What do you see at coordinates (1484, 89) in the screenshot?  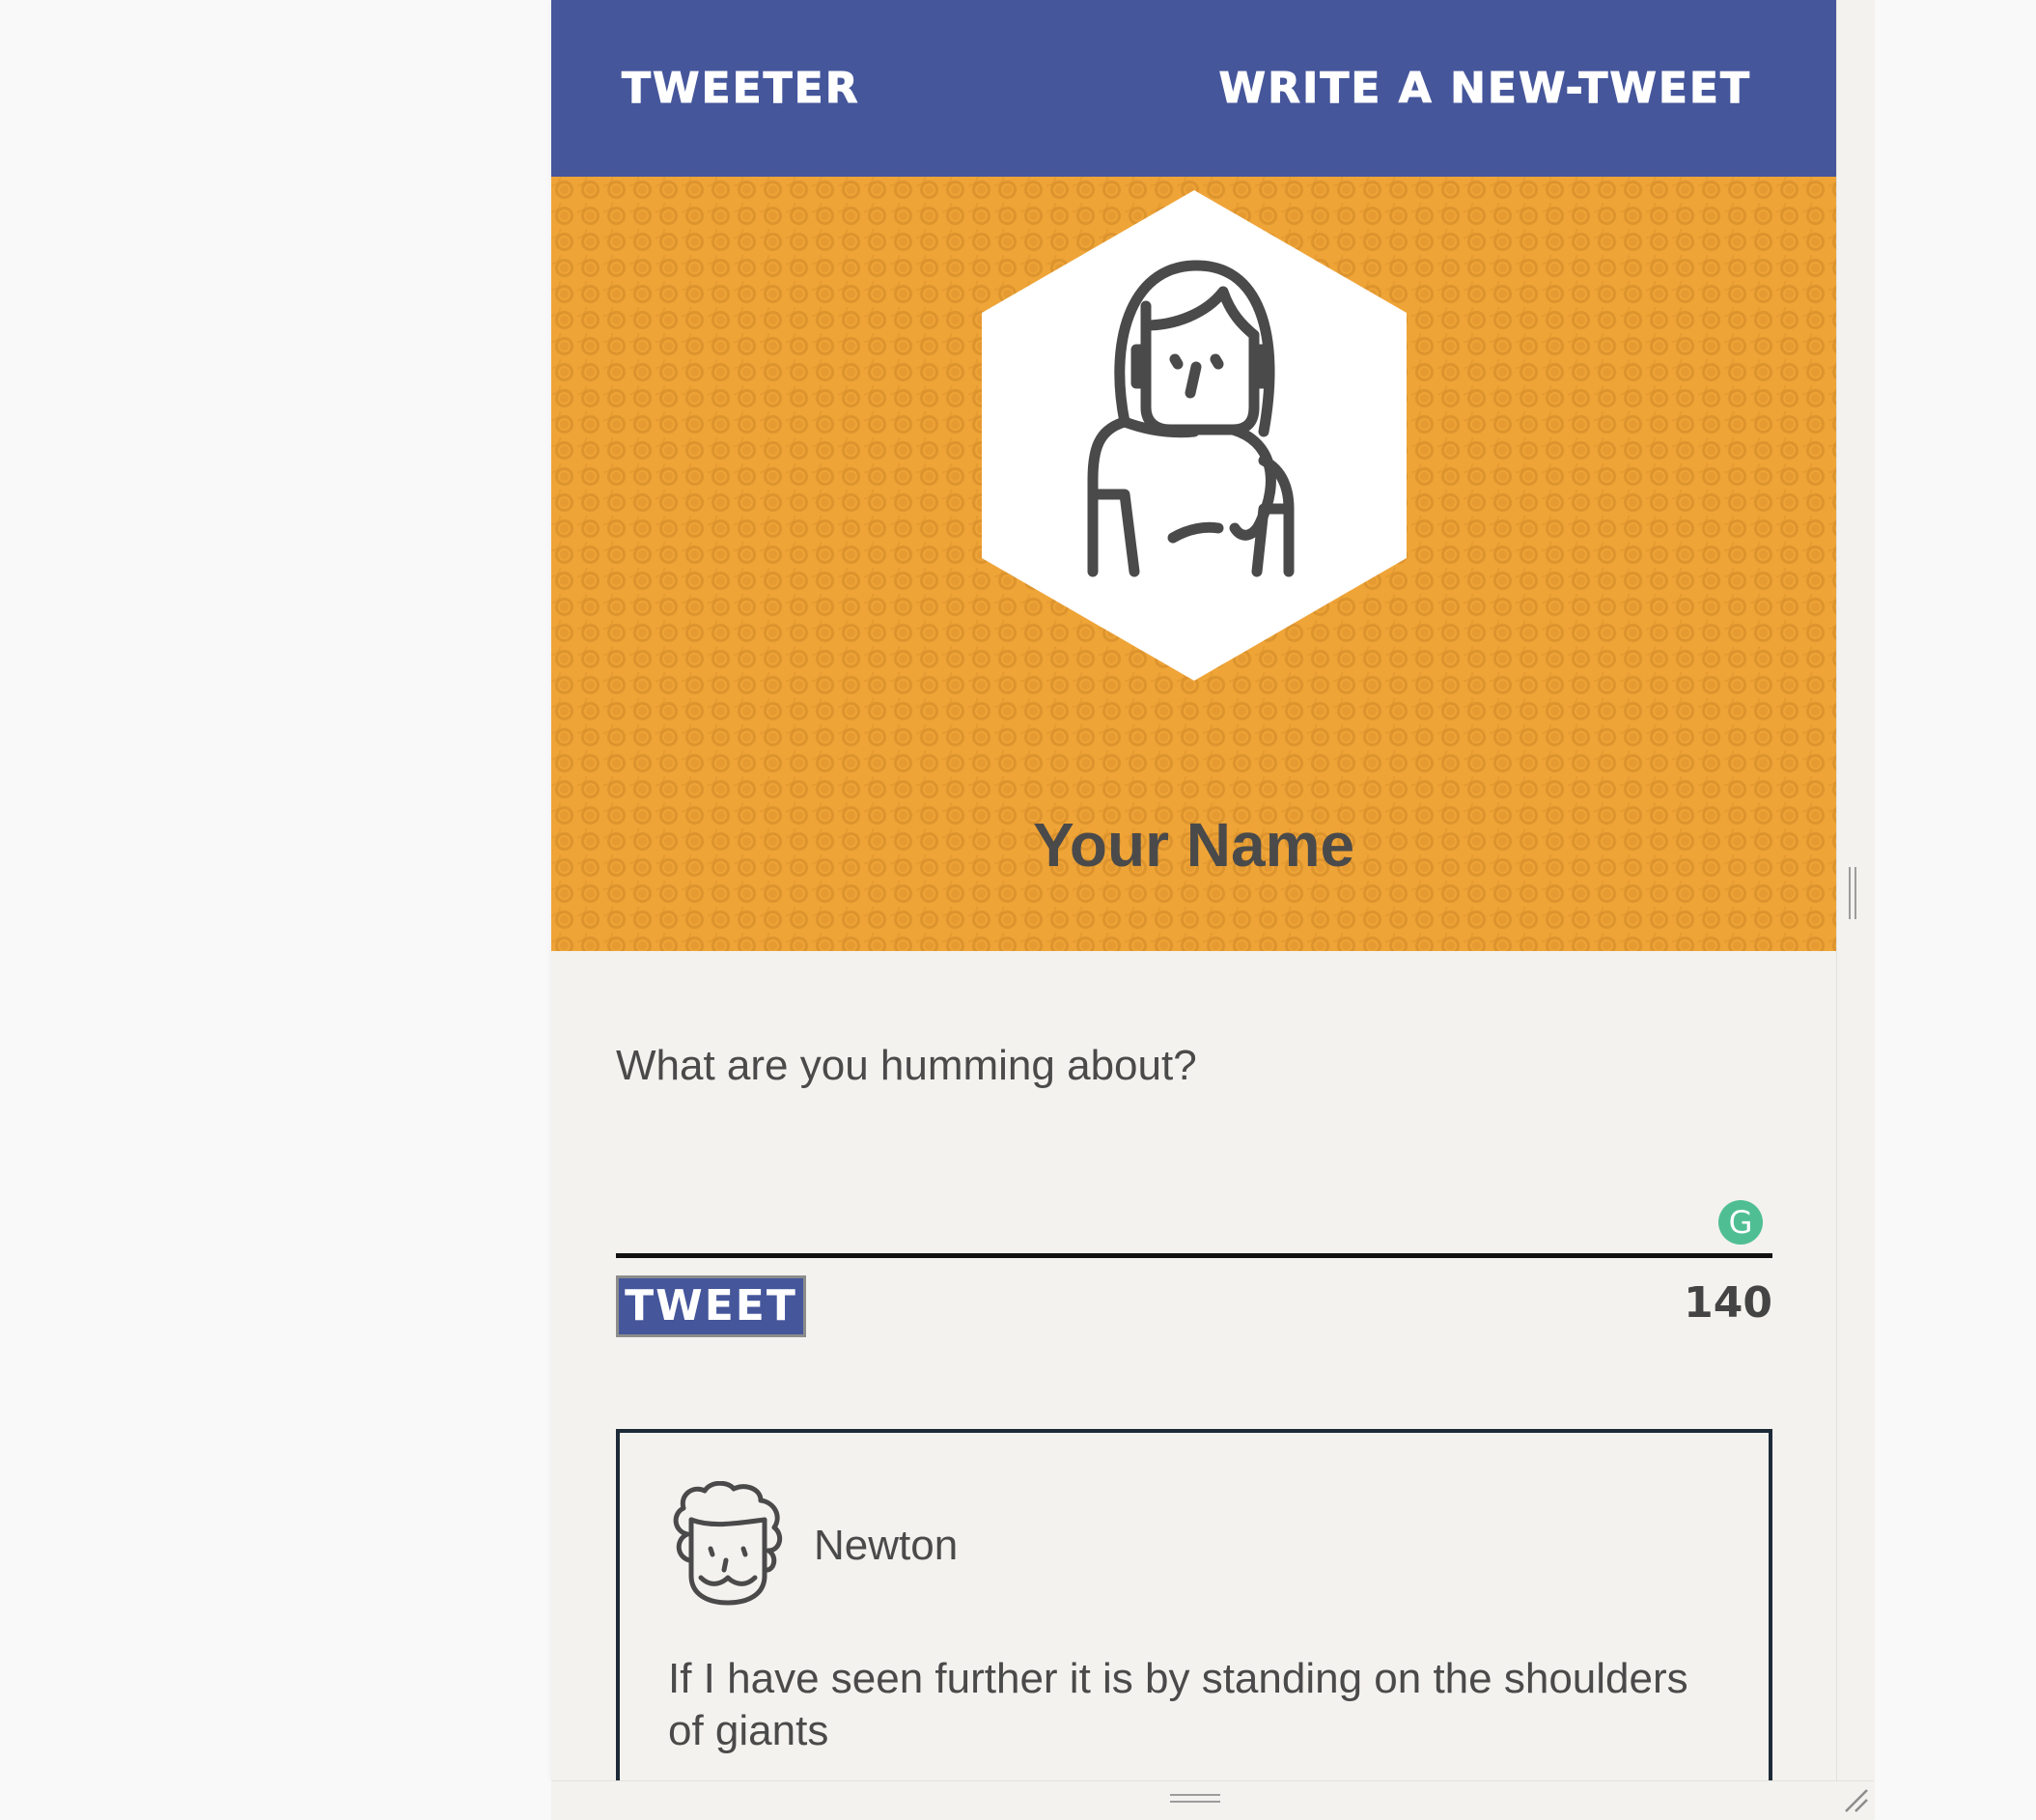 I see `write-new-tweet-link: Write a new-tweet` at bounding box center [1484, 89].